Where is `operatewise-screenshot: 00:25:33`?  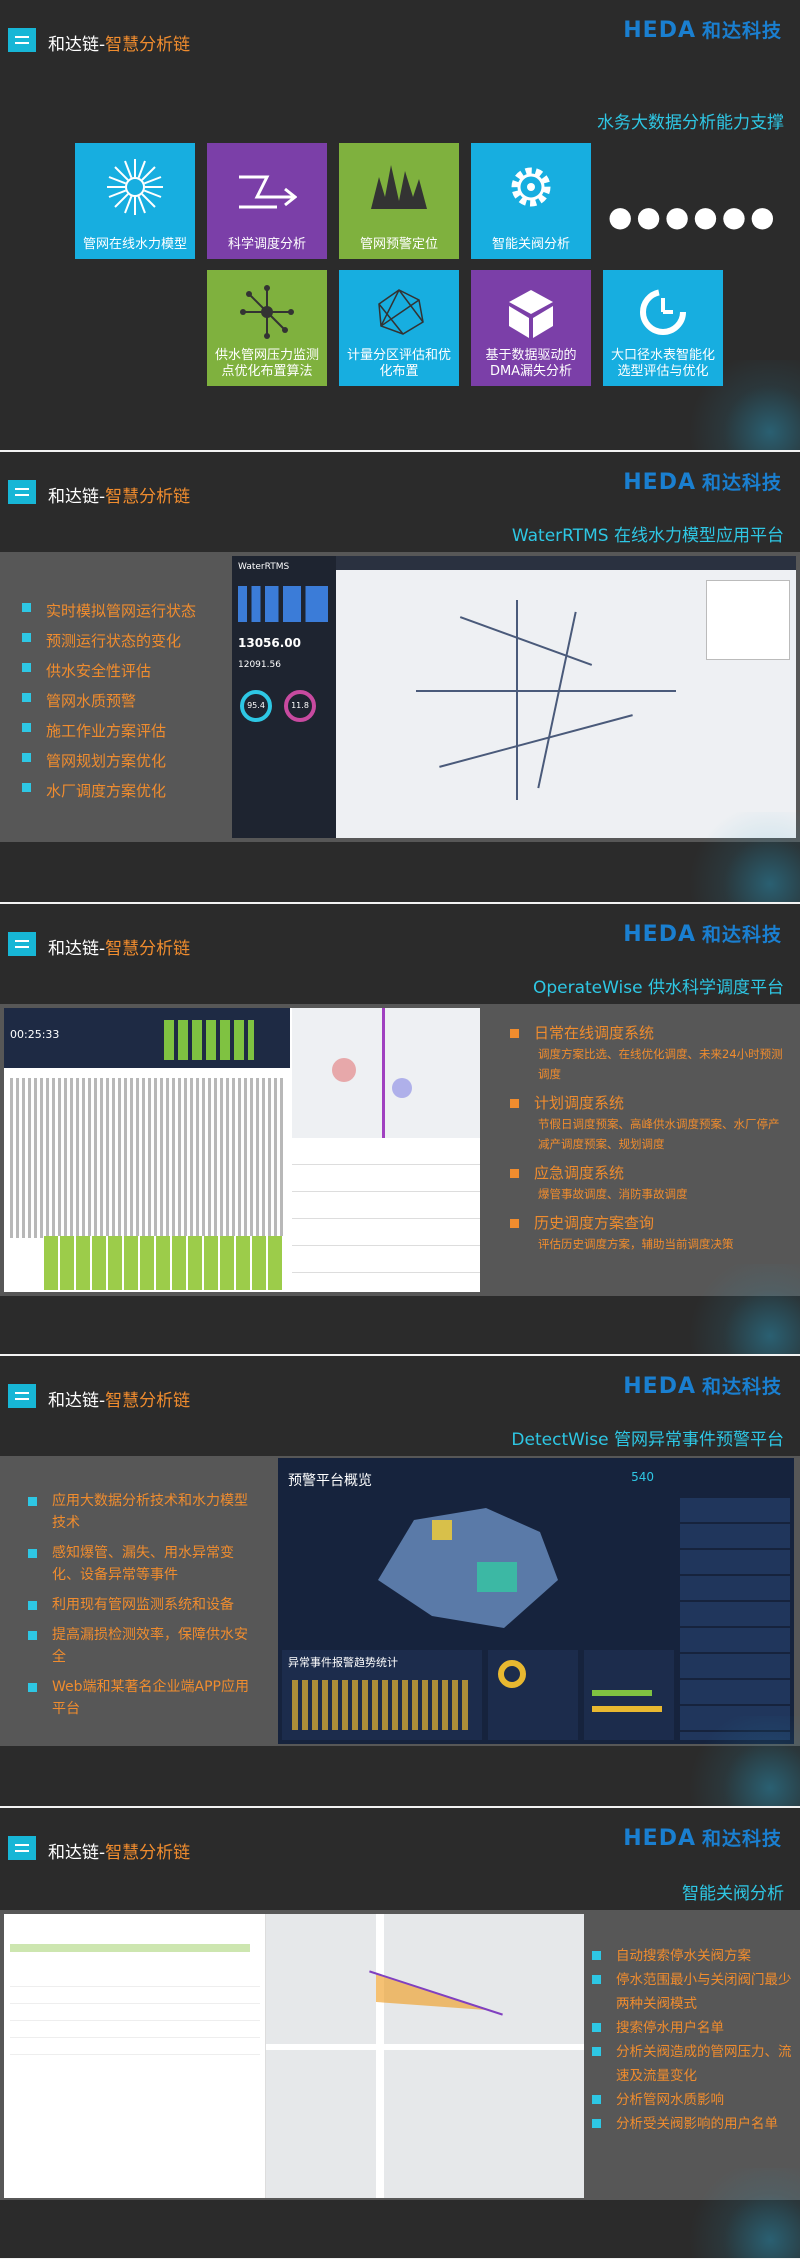
operatewise-screenshot: 00:25:33 is located at coordinates (242, 1150).